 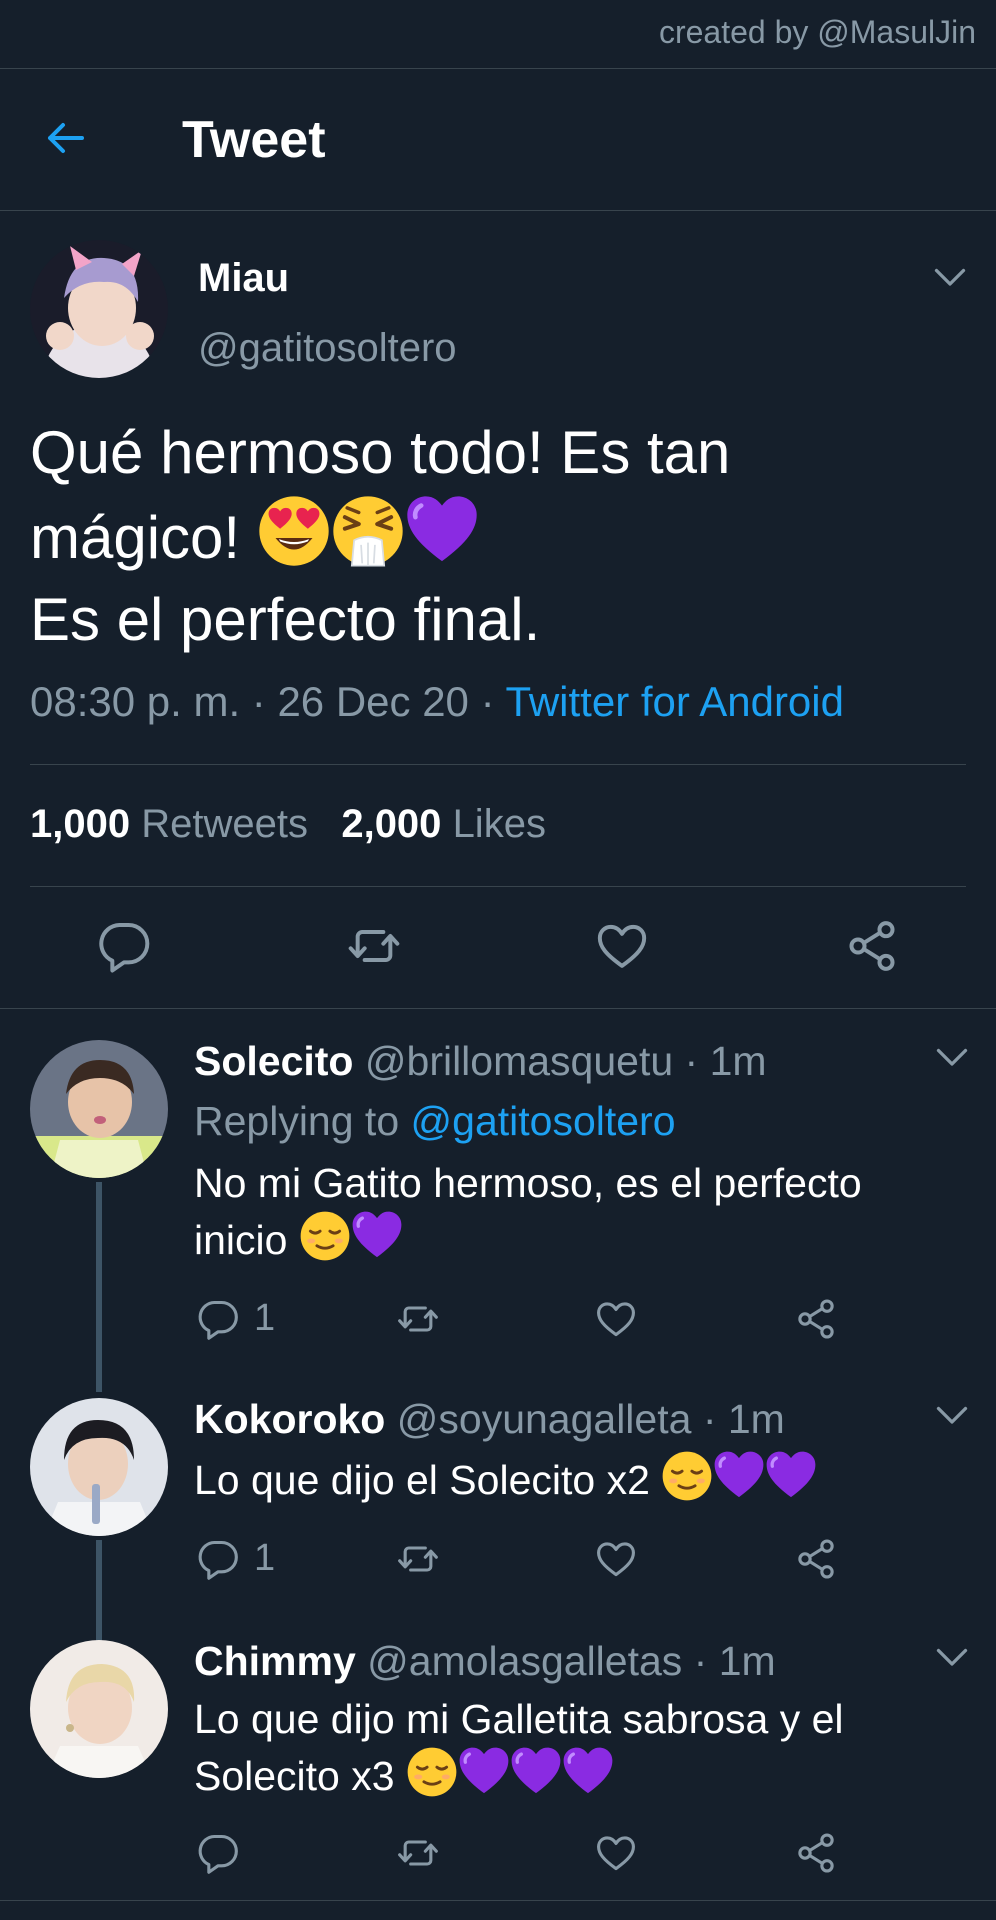 I want to click on tweet-text-fragment: mágico!, so click(x=135, y=537).